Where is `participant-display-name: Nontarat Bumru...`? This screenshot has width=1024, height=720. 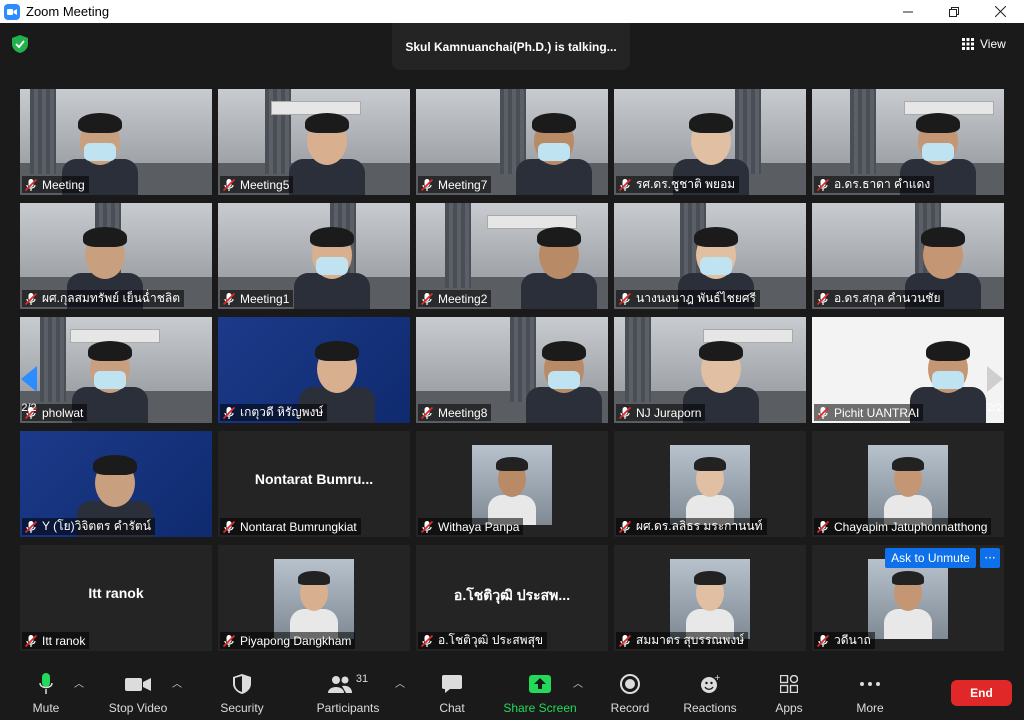
participant-display-name: Nontarat Bumru... is located at coordinates (314, 479).